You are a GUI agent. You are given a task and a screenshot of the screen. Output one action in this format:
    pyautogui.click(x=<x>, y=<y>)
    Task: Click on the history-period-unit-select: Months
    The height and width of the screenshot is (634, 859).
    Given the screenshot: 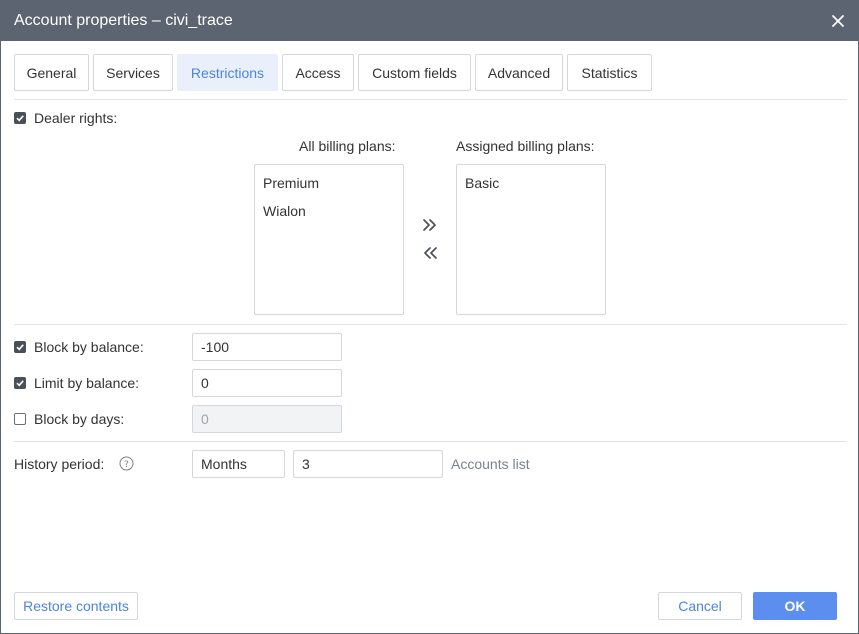 What is the action you would take?
    pyautogui.click(x=238, y=464)
    